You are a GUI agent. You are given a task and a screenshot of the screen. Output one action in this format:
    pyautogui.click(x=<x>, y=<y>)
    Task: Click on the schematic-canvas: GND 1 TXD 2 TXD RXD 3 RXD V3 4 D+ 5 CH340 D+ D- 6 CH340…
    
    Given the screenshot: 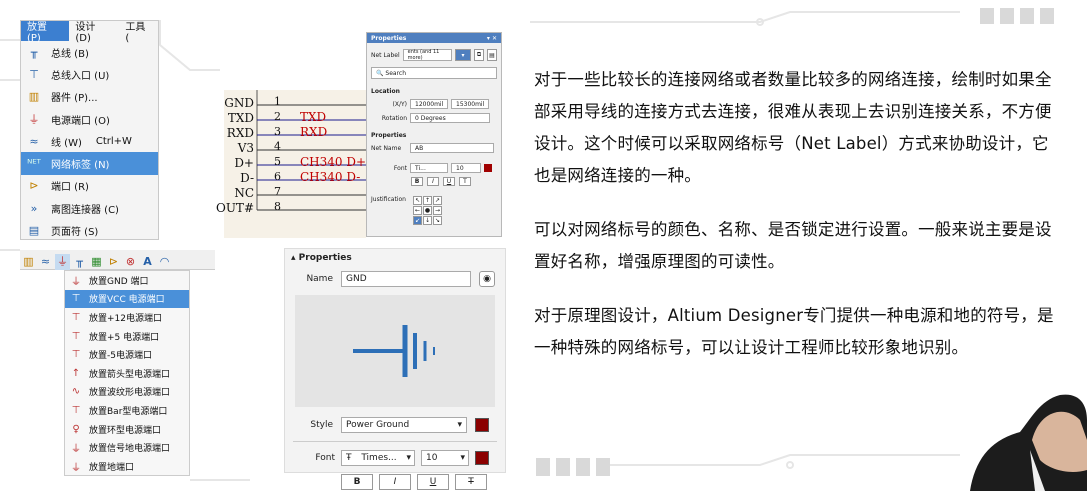 What is the action you would take?
    pyautogui.click(x=291, y=164)
    